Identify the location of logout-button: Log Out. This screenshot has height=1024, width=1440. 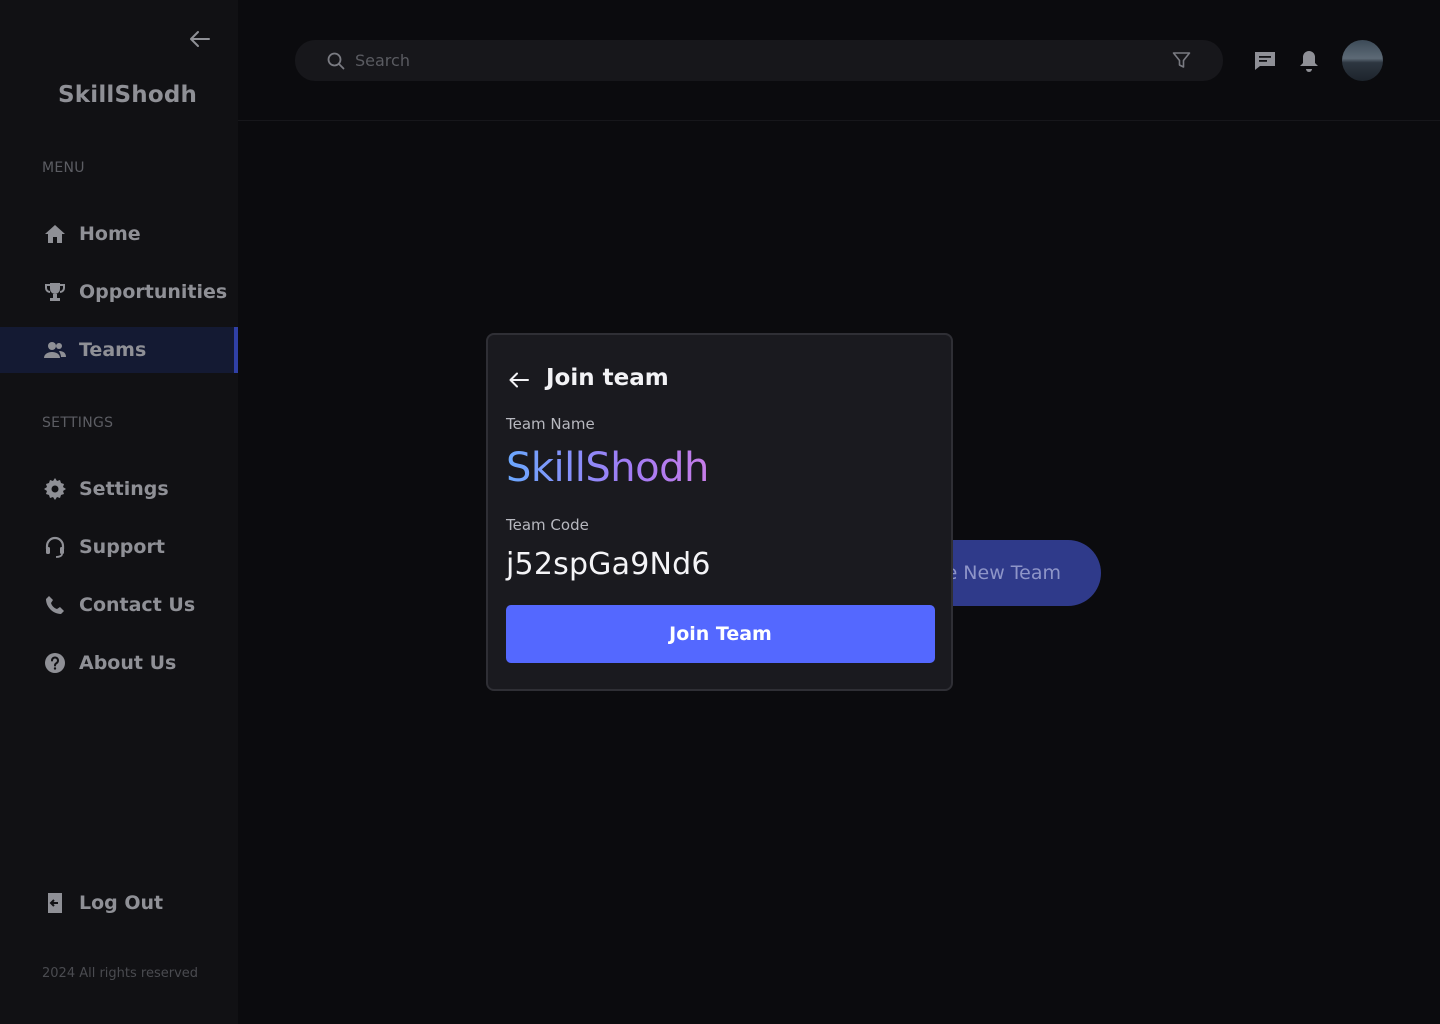
(119, 903).